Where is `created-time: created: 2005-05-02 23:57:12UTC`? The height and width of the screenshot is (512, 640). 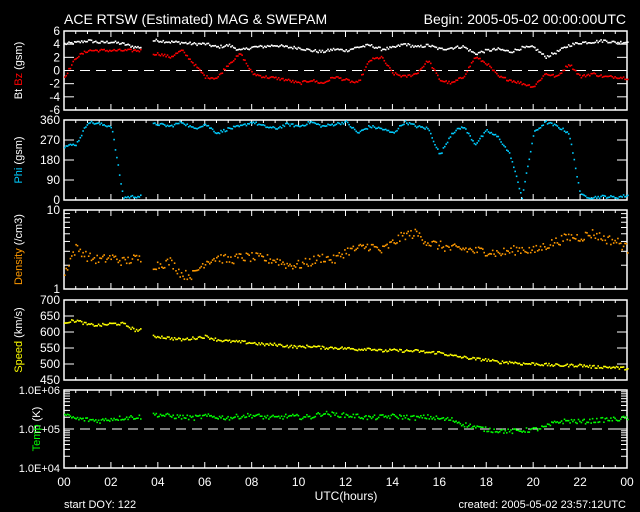
created-time: created: 2005-05-02 23:57:12UTC is located at coordinates (542, 505).